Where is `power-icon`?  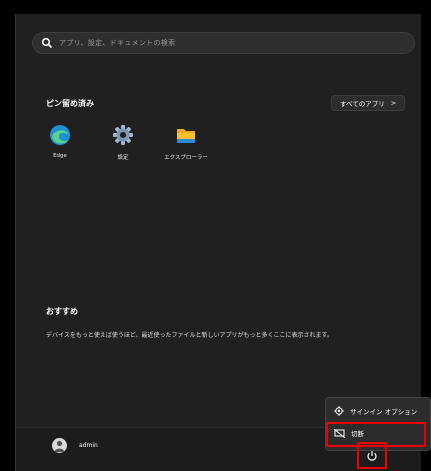
power-icon is located at coordinates (372, 455).